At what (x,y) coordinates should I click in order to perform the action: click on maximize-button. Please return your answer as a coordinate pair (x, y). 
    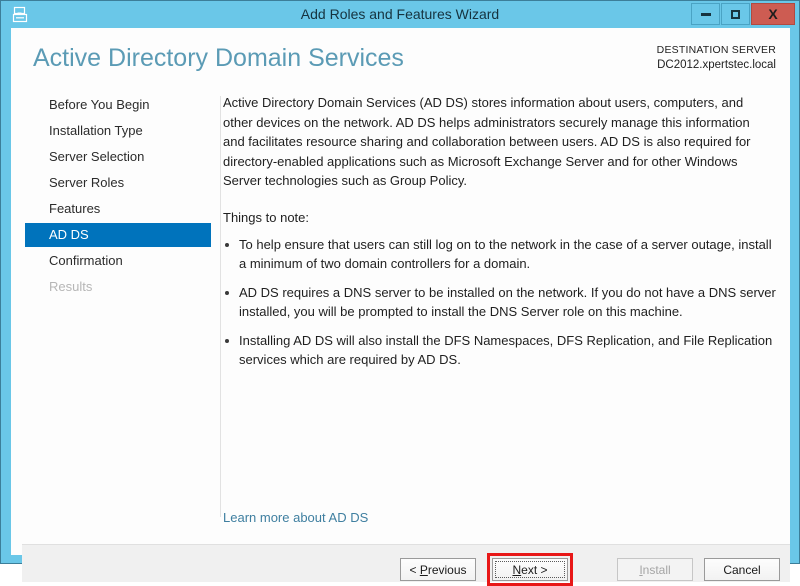
    Looking at the image, I should click on (735, 14).